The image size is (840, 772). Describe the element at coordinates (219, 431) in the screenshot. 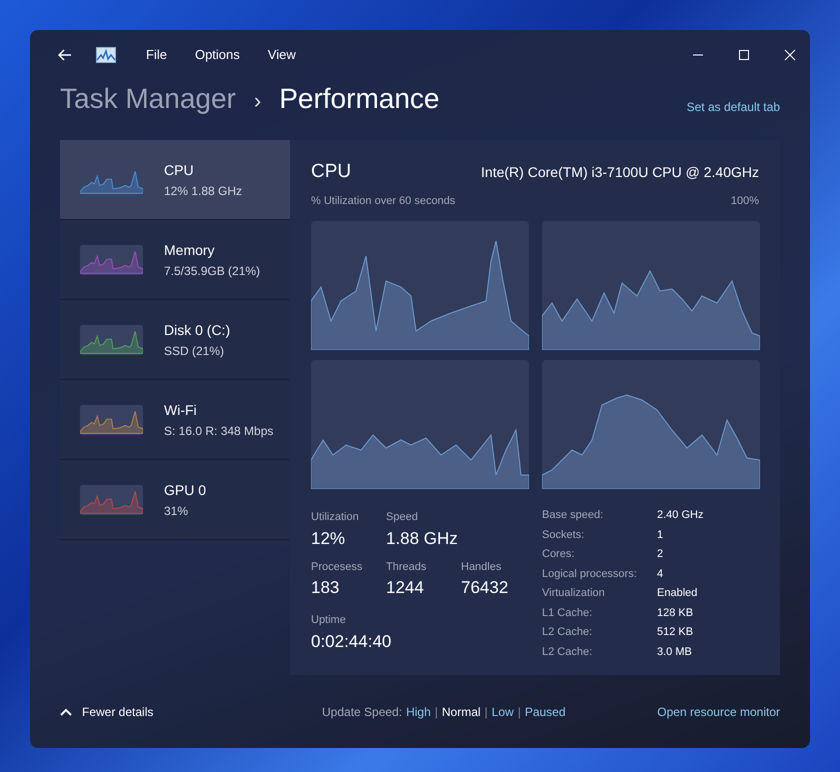

I see `device-detail: S: 16.0 R: 348 Mbps` at that location.